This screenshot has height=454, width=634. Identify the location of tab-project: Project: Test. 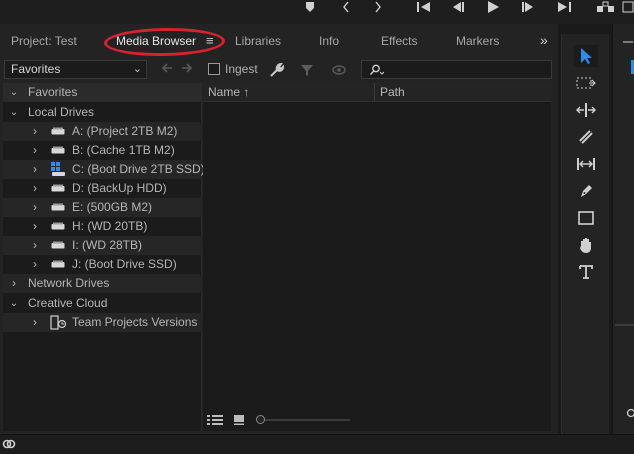
(44, 41).